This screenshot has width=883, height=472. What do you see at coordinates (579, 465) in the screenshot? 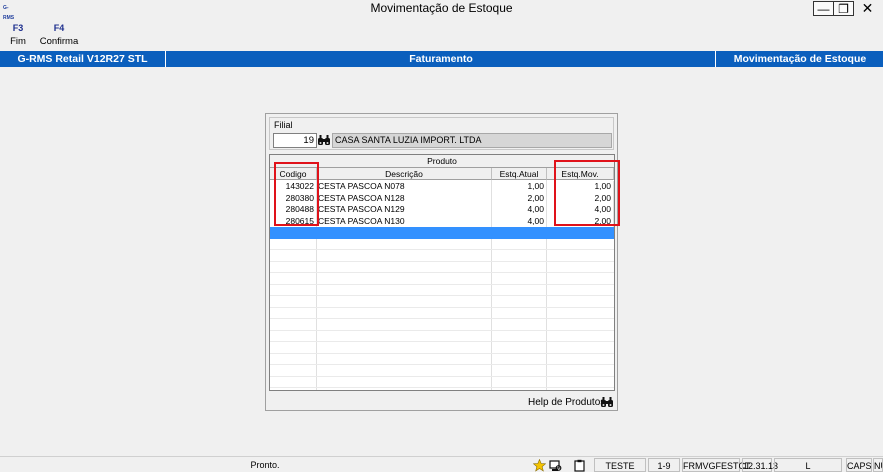
I see `clipboard-icon` at bounding box center [579, 465].